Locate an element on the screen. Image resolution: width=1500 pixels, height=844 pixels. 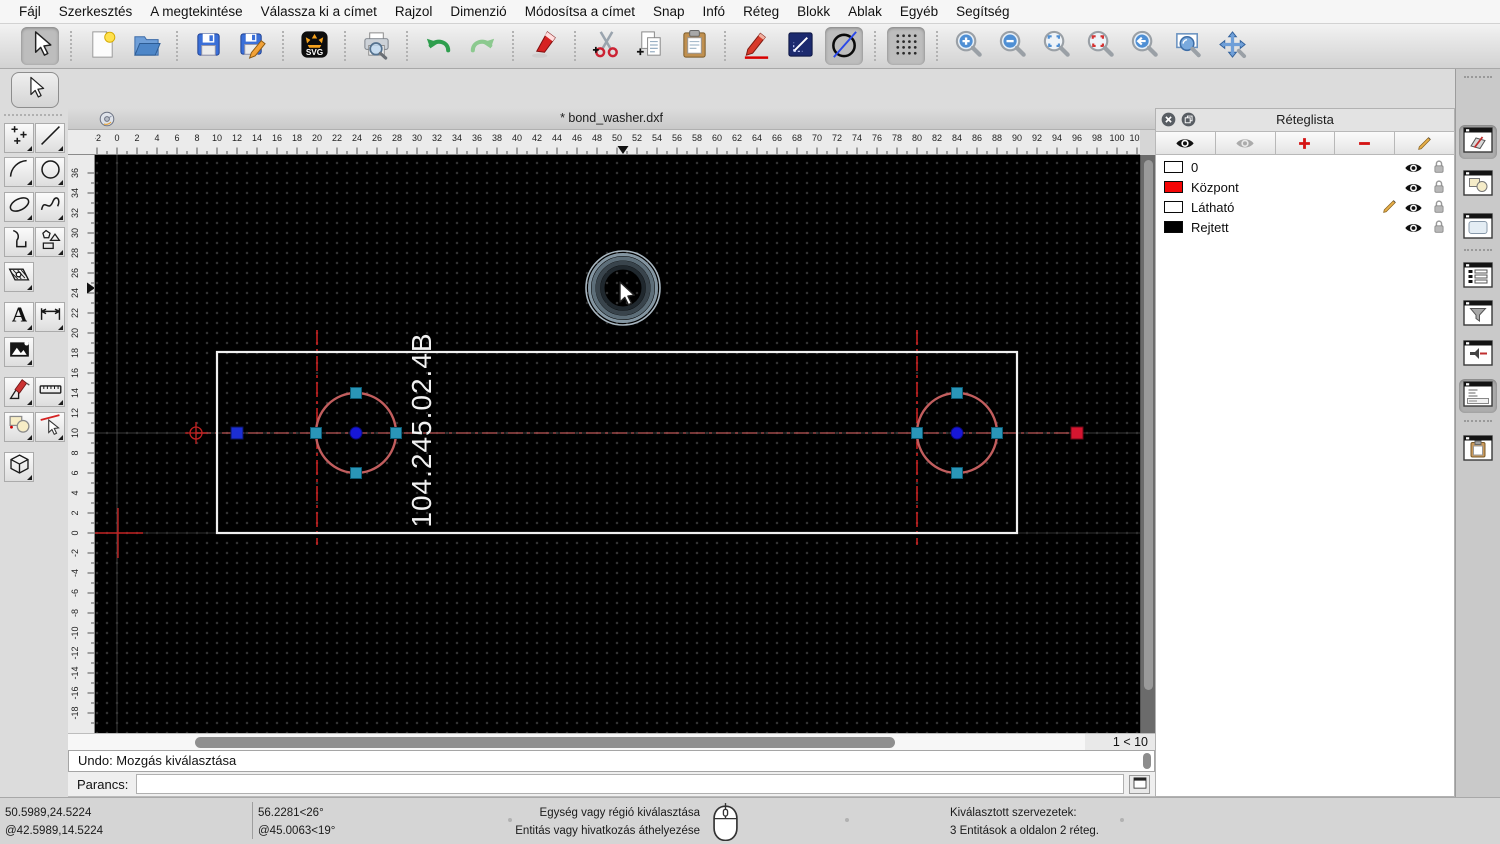
open-file-button is located at coordinates (146, 46).